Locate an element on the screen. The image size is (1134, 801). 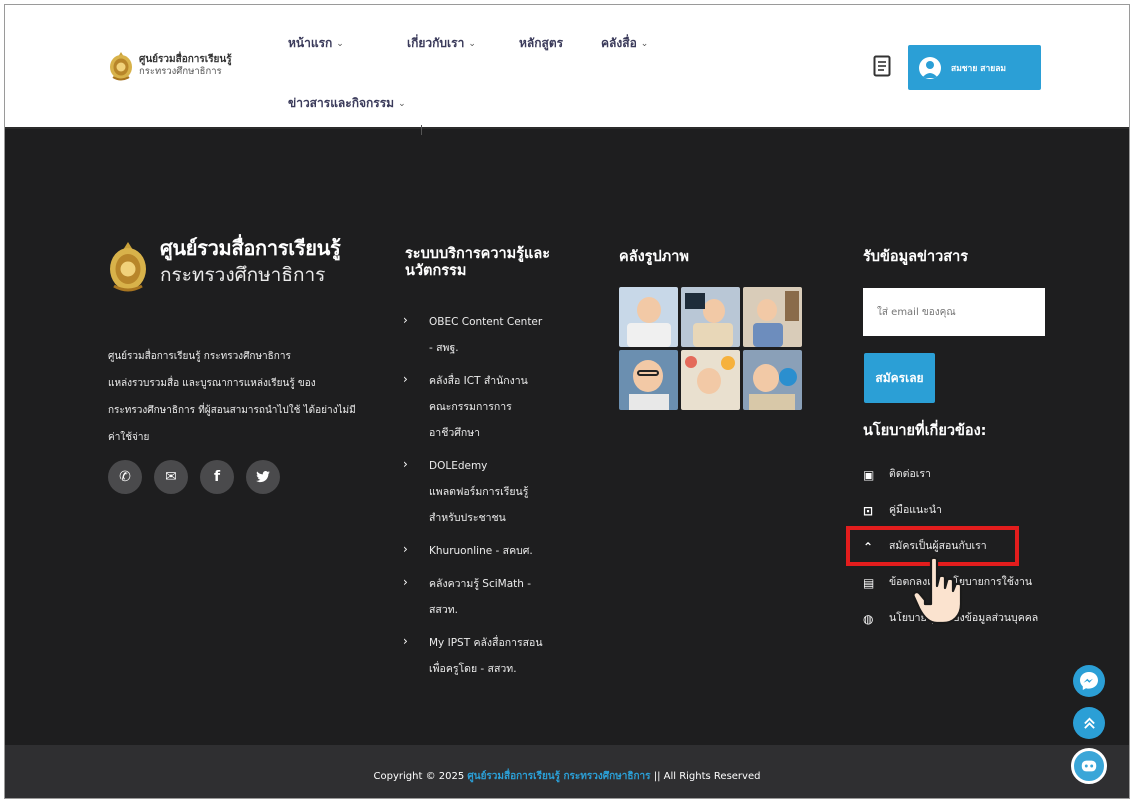
photo-gallery is located at coordinates (710, 348).